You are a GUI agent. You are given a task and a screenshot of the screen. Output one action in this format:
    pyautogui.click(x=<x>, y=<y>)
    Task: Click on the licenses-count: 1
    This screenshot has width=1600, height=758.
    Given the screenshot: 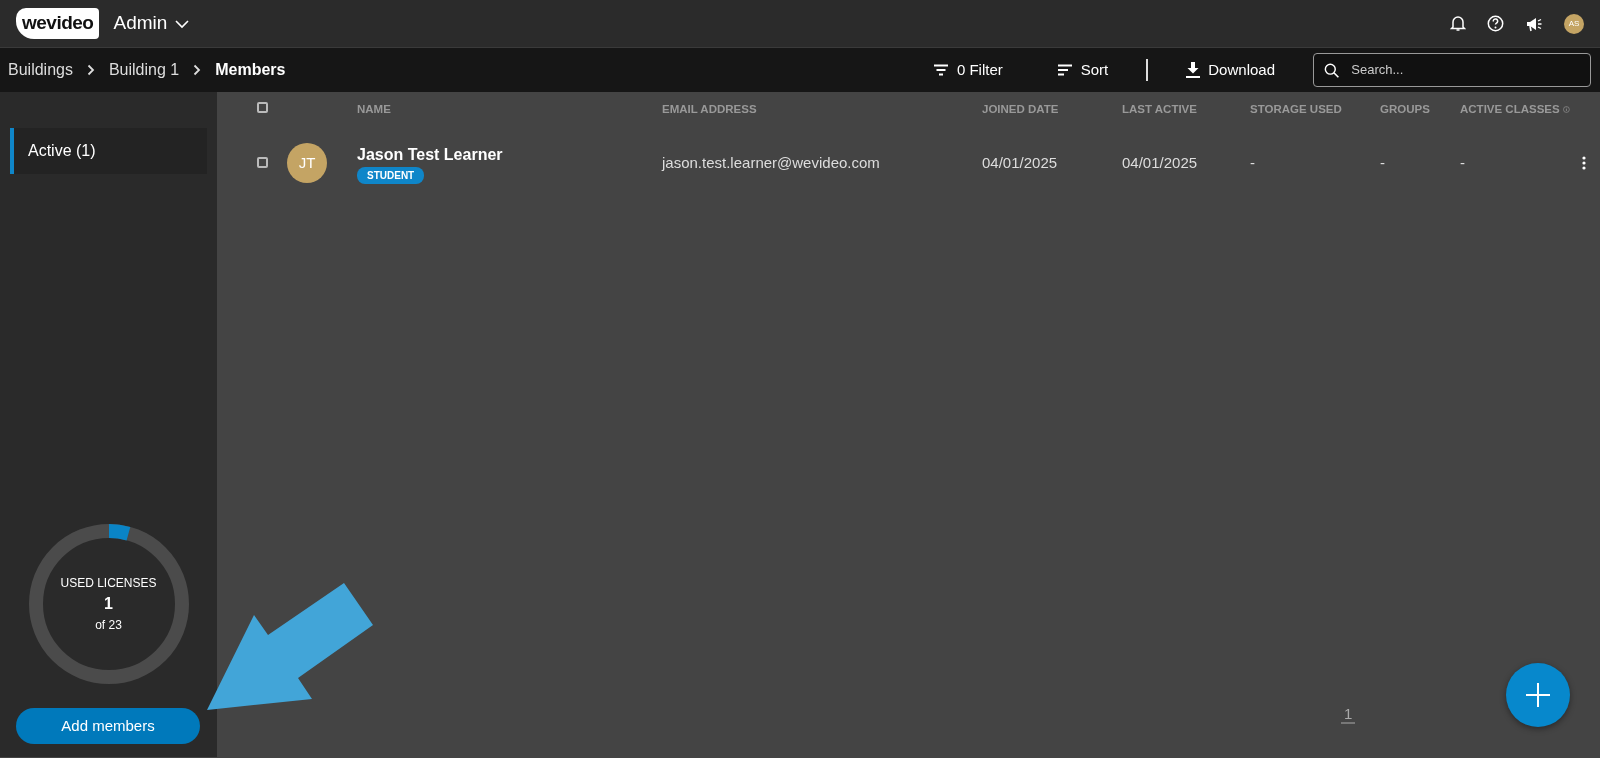 What is the action you would take?
    pyautogui.click(x=108, y=604)
    